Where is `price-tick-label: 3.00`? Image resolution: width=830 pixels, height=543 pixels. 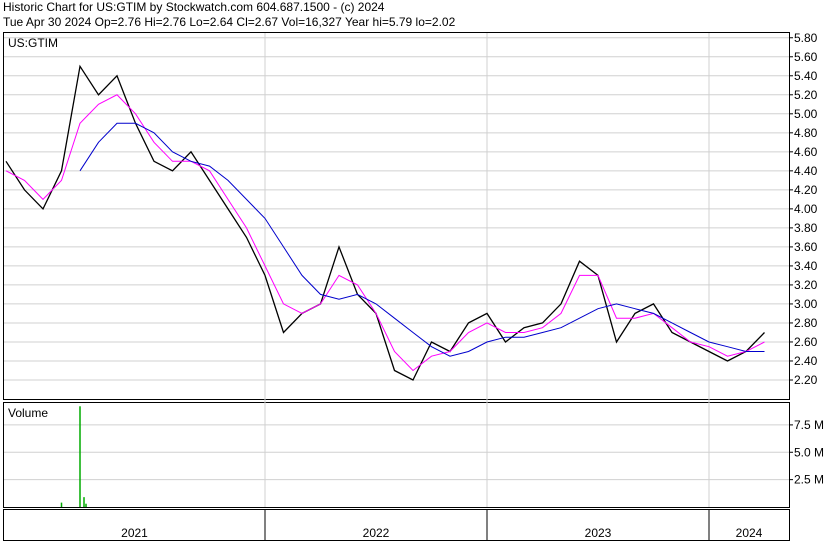 price-tick-label: 3.00 is located at coordinates (806, 304).